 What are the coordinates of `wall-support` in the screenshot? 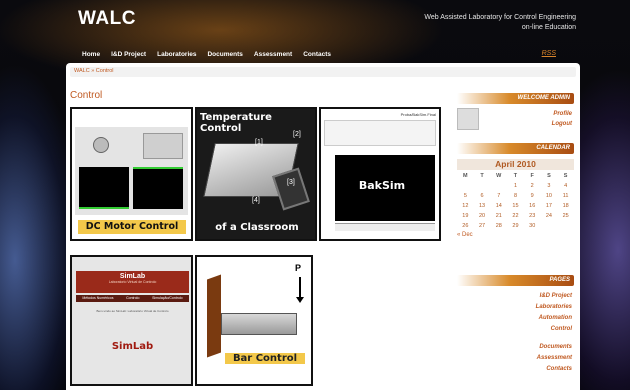 It's located at (214, 316).